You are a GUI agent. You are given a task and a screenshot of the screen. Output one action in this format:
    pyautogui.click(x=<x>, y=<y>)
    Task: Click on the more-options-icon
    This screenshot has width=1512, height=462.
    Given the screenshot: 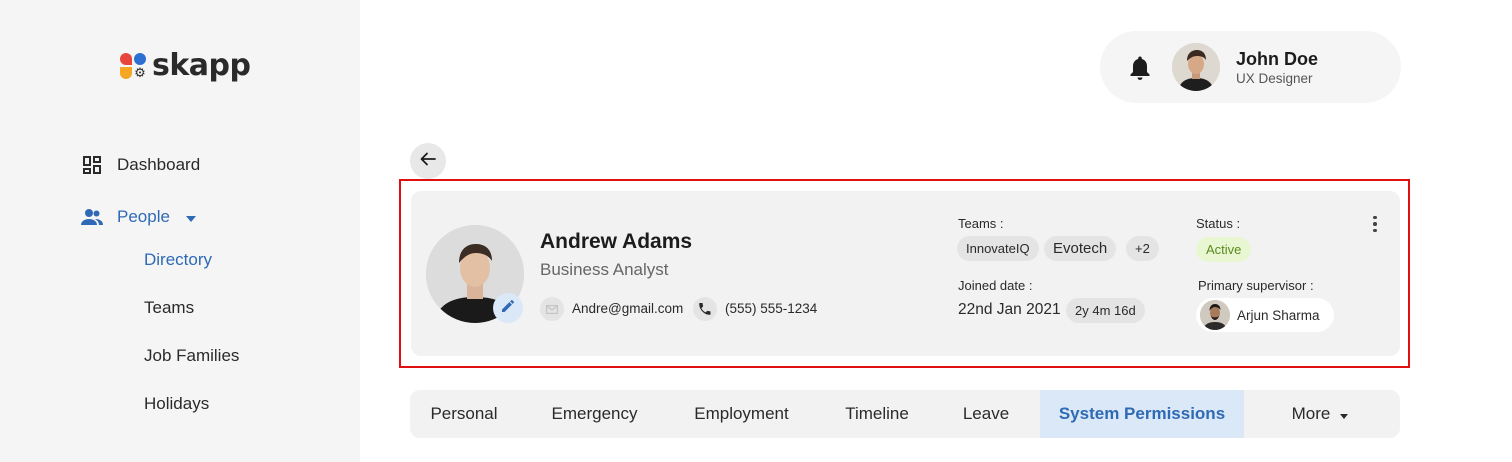 What is the action you would take?
    pyautogui.click(x=1375, y=224)
    